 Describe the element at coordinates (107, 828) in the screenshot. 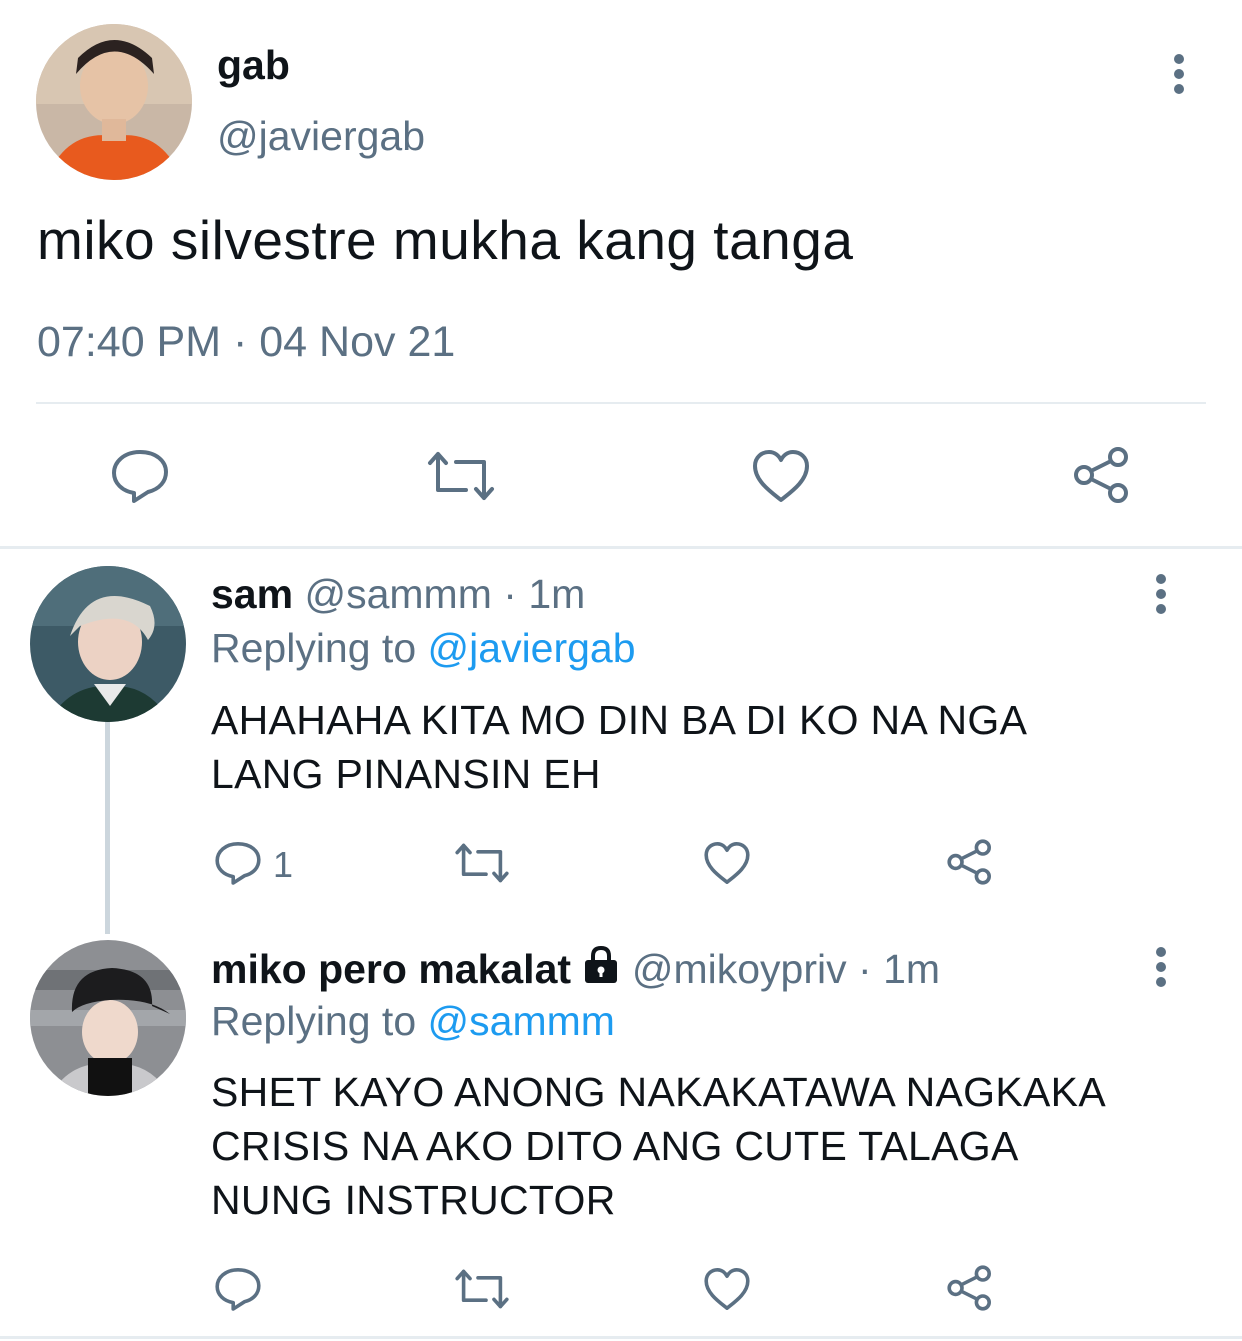

I see `thread-line` at that location.